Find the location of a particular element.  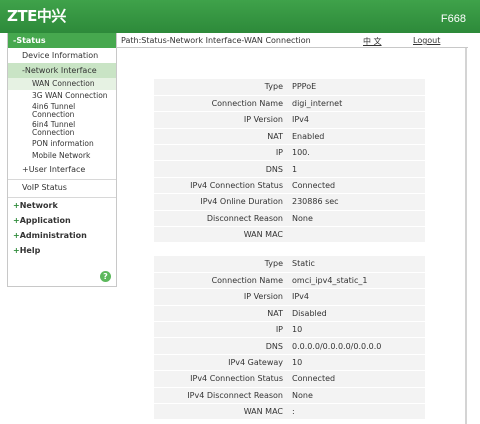

table-row: WAN MAC: is located at coordinates (289, 412).